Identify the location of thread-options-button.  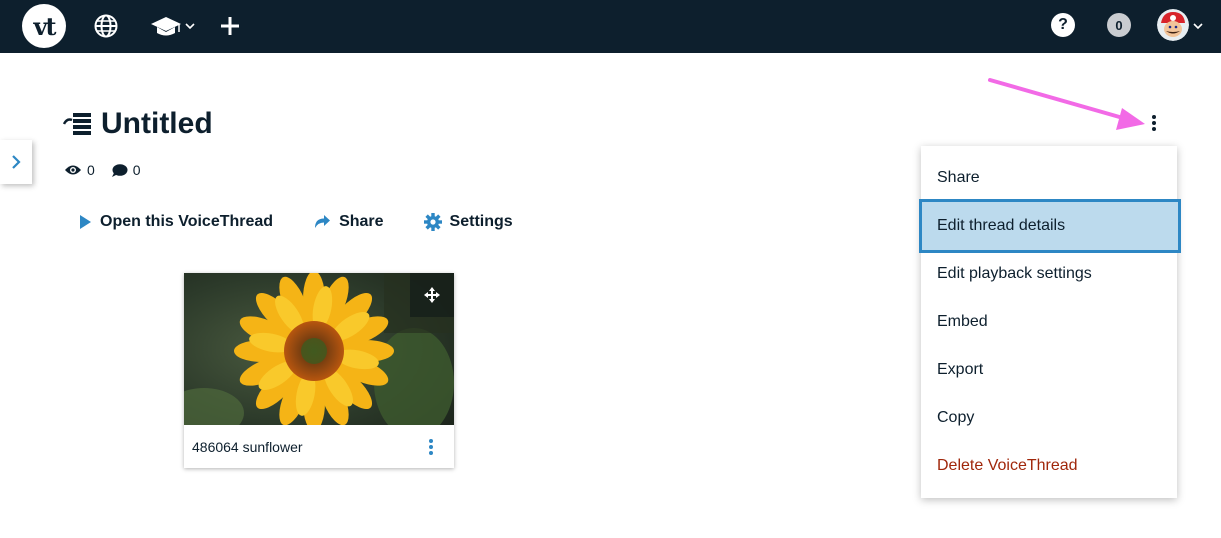
(1154, 123).